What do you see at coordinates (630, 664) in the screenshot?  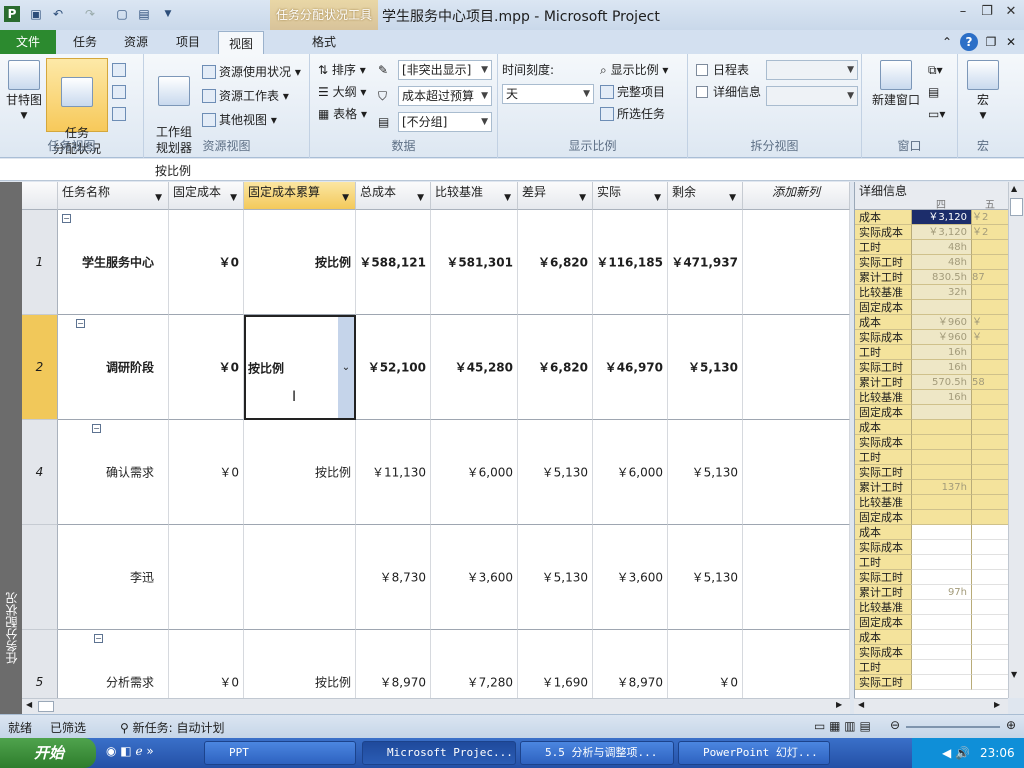 I see `cell-actual: ￥8,970` at bounding box center [630, 664].